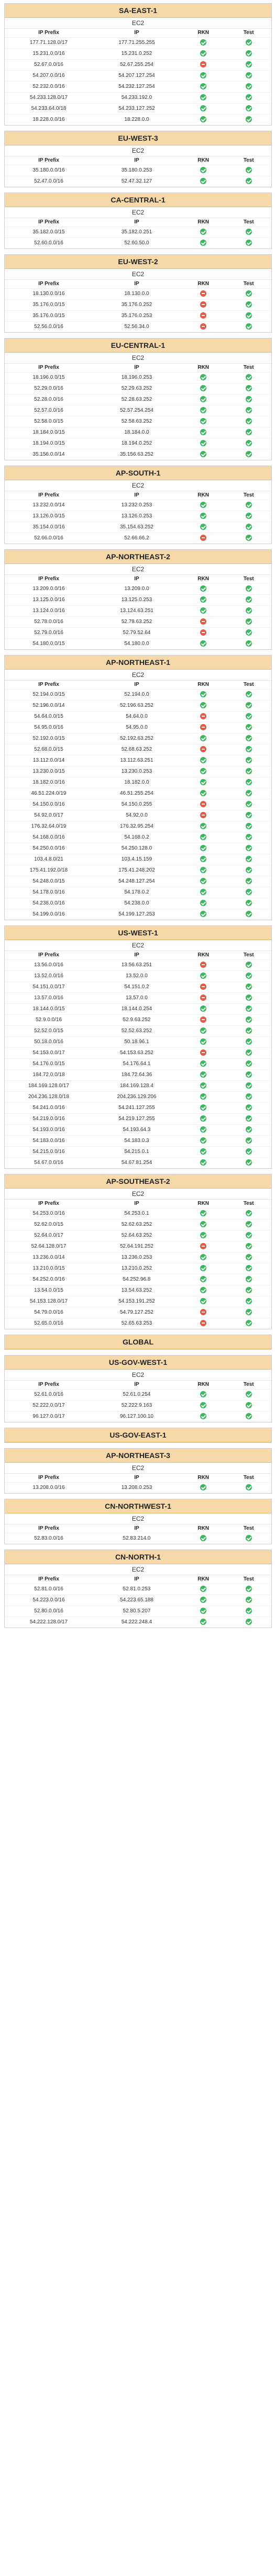 This screenshot has width=275, height=2576. Describe the element at coordinates (137, 1268) in the screenshot. I see `ip-cell: 13.210.0.252` at that location.